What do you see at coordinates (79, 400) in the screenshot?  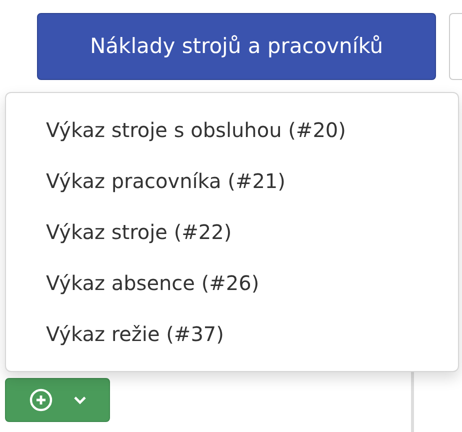 I see `chevron-down-icon` at bounding box center [79, 400].